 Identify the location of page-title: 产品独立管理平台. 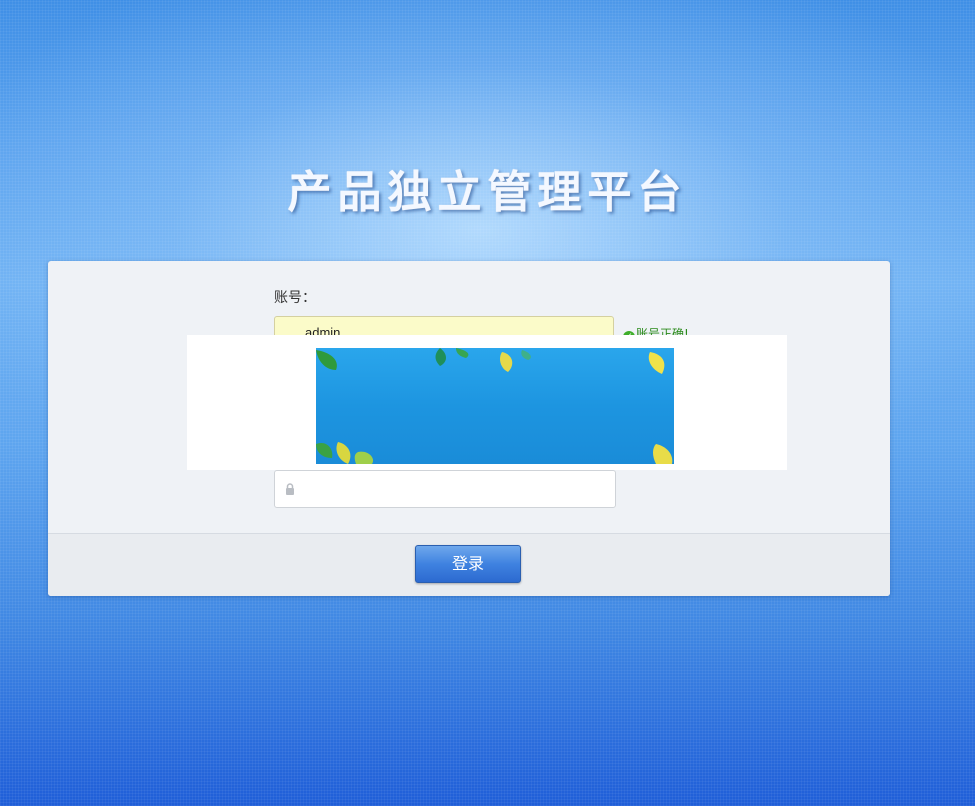
(487, 192).